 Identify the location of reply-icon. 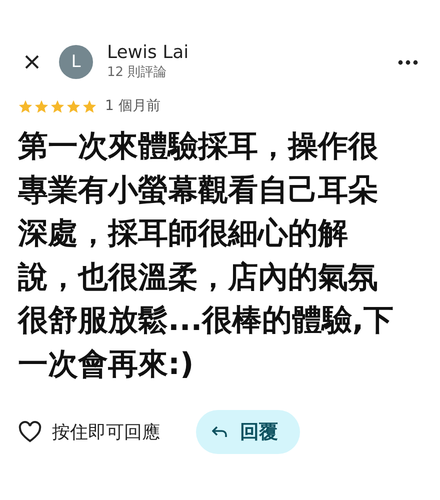
(220, 432).